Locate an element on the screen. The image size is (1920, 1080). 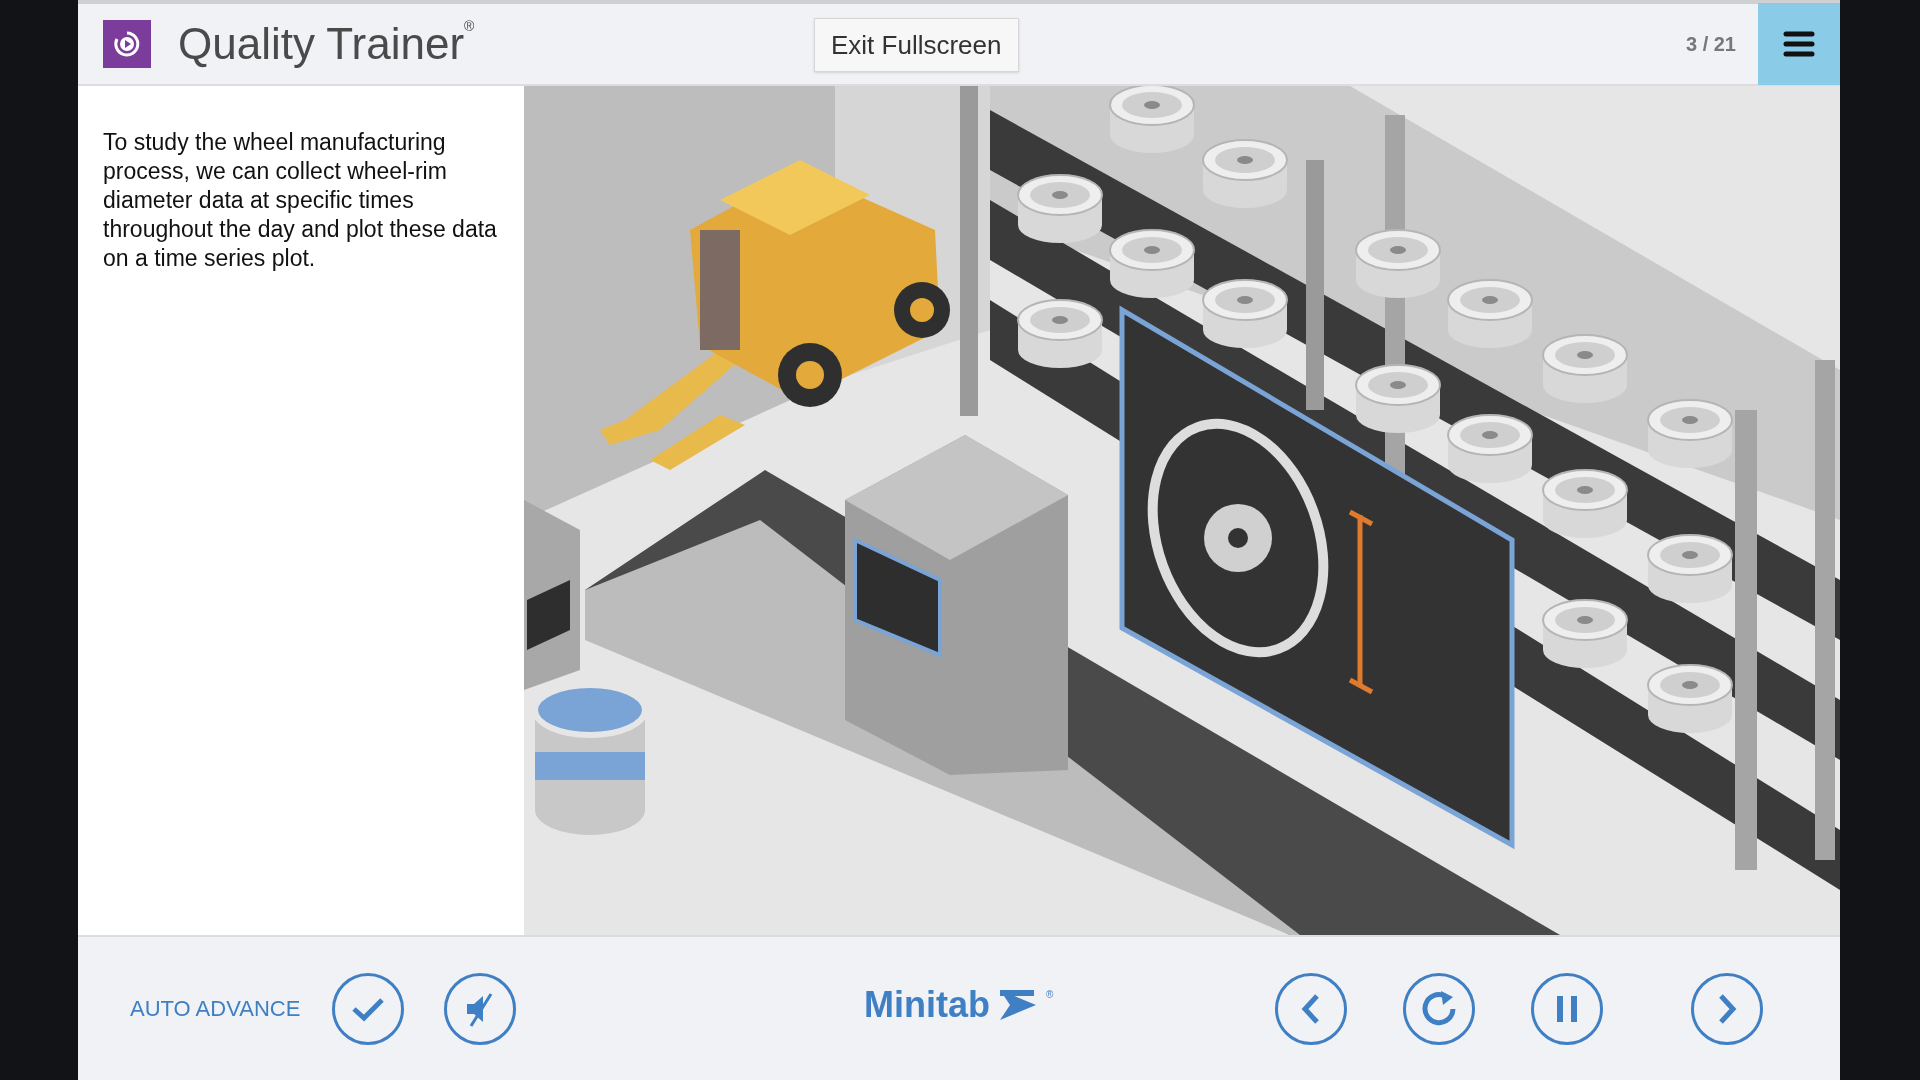
brand-trademark: ® is located at coordinates (1050, 995).